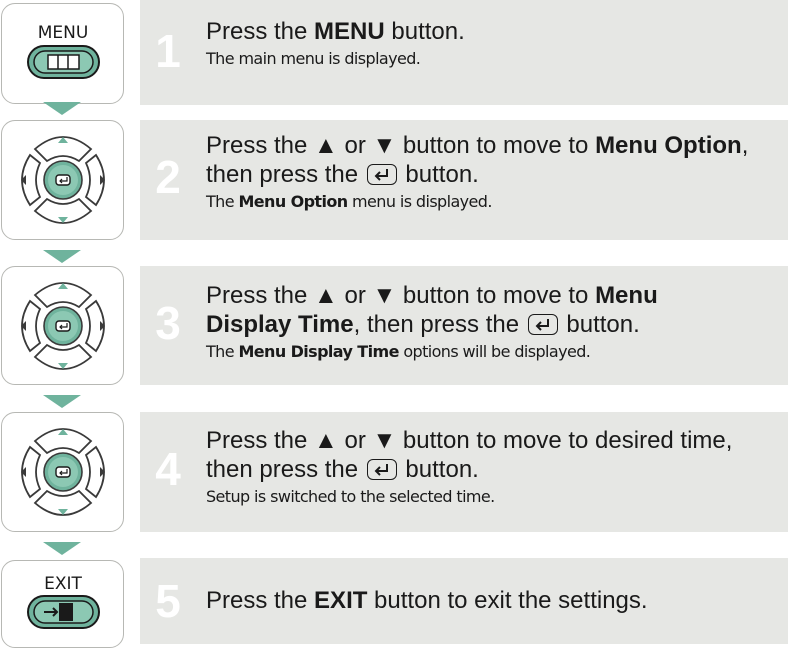 This screenshot has height=650, width=788. What do you see at coordinates (168, 177) in the screenshot?
I see `step-number: 2` at bounding box center [168, 177].